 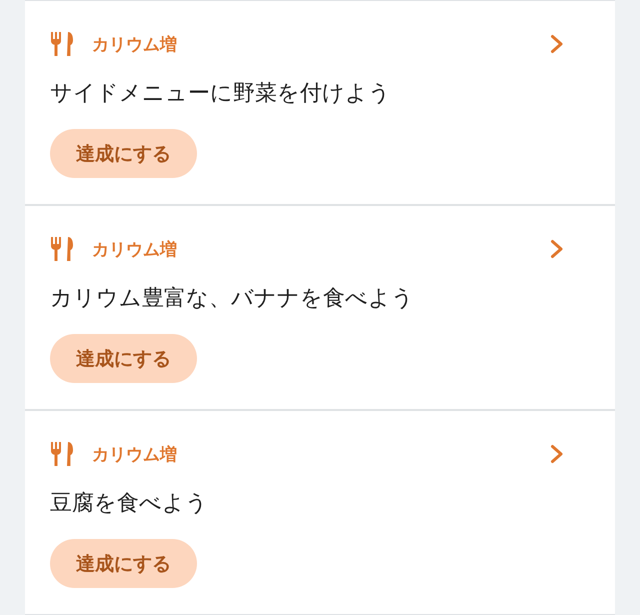 What do you see at coordinates (221, 94) in the screenshot?
I see `task-title: サイドメニューに野菜を付けよう` at bounding box center [221, 94].